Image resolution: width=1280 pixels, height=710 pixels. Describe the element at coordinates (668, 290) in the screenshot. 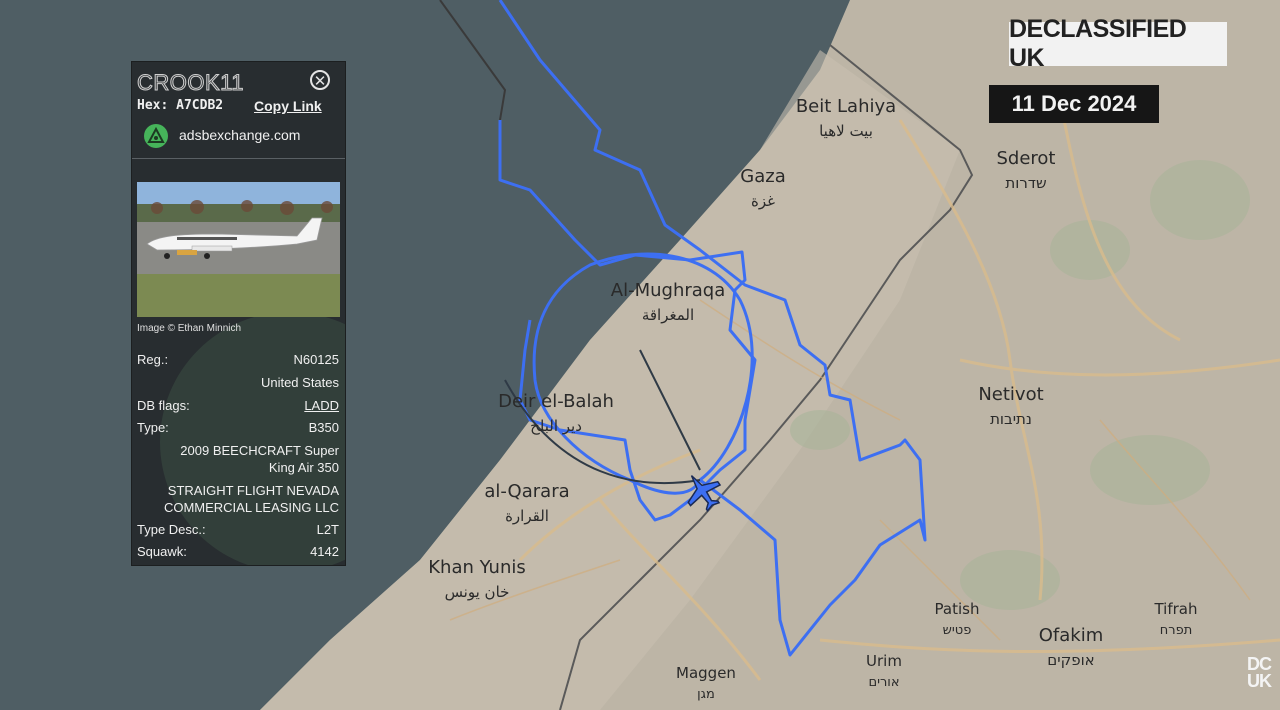

I see `place-label-al-mughraqa: Al-Mughraqa` at that location.